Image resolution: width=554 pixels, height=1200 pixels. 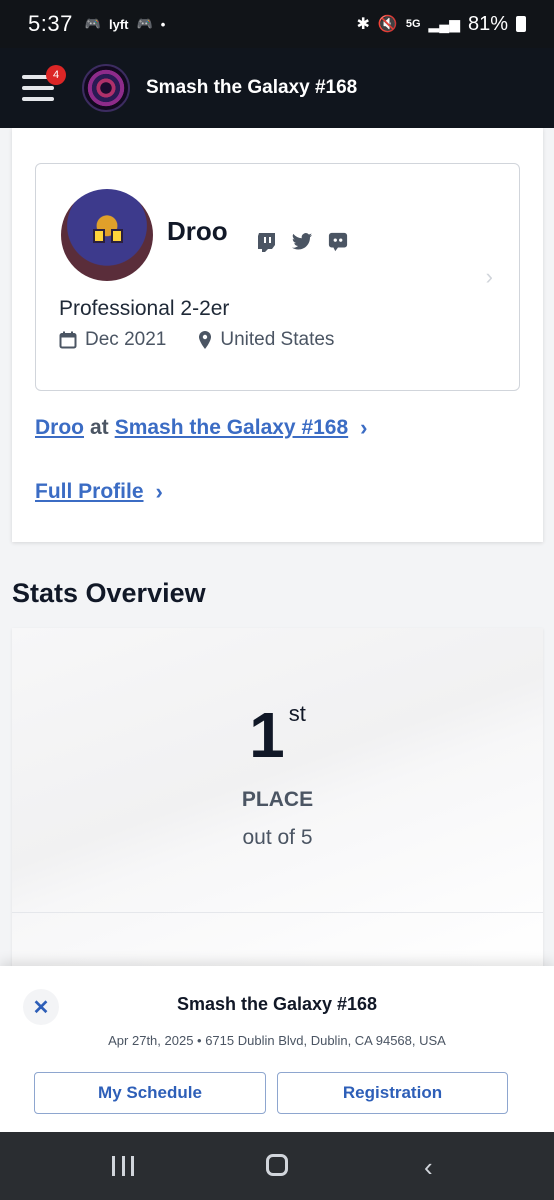 I want to click on event-logo, so click(x=106, y=88).